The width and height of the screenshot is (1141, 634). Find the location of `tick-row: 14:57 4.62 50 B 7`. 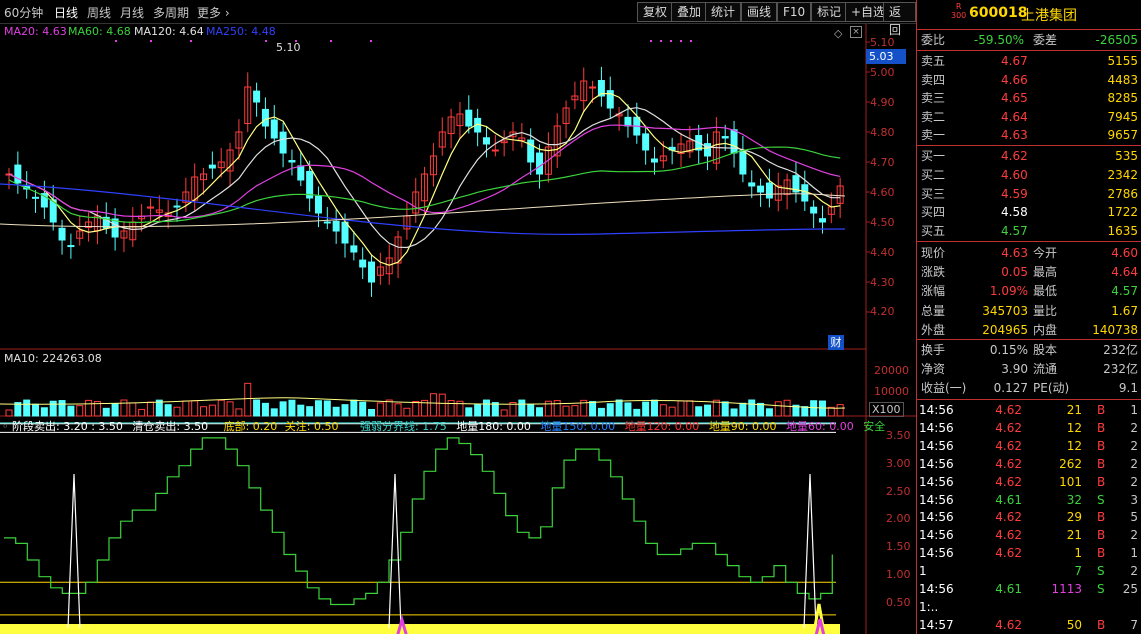

tick-row: 14:57 4.62 50 B 7 is located at coordinates (1029, 625).